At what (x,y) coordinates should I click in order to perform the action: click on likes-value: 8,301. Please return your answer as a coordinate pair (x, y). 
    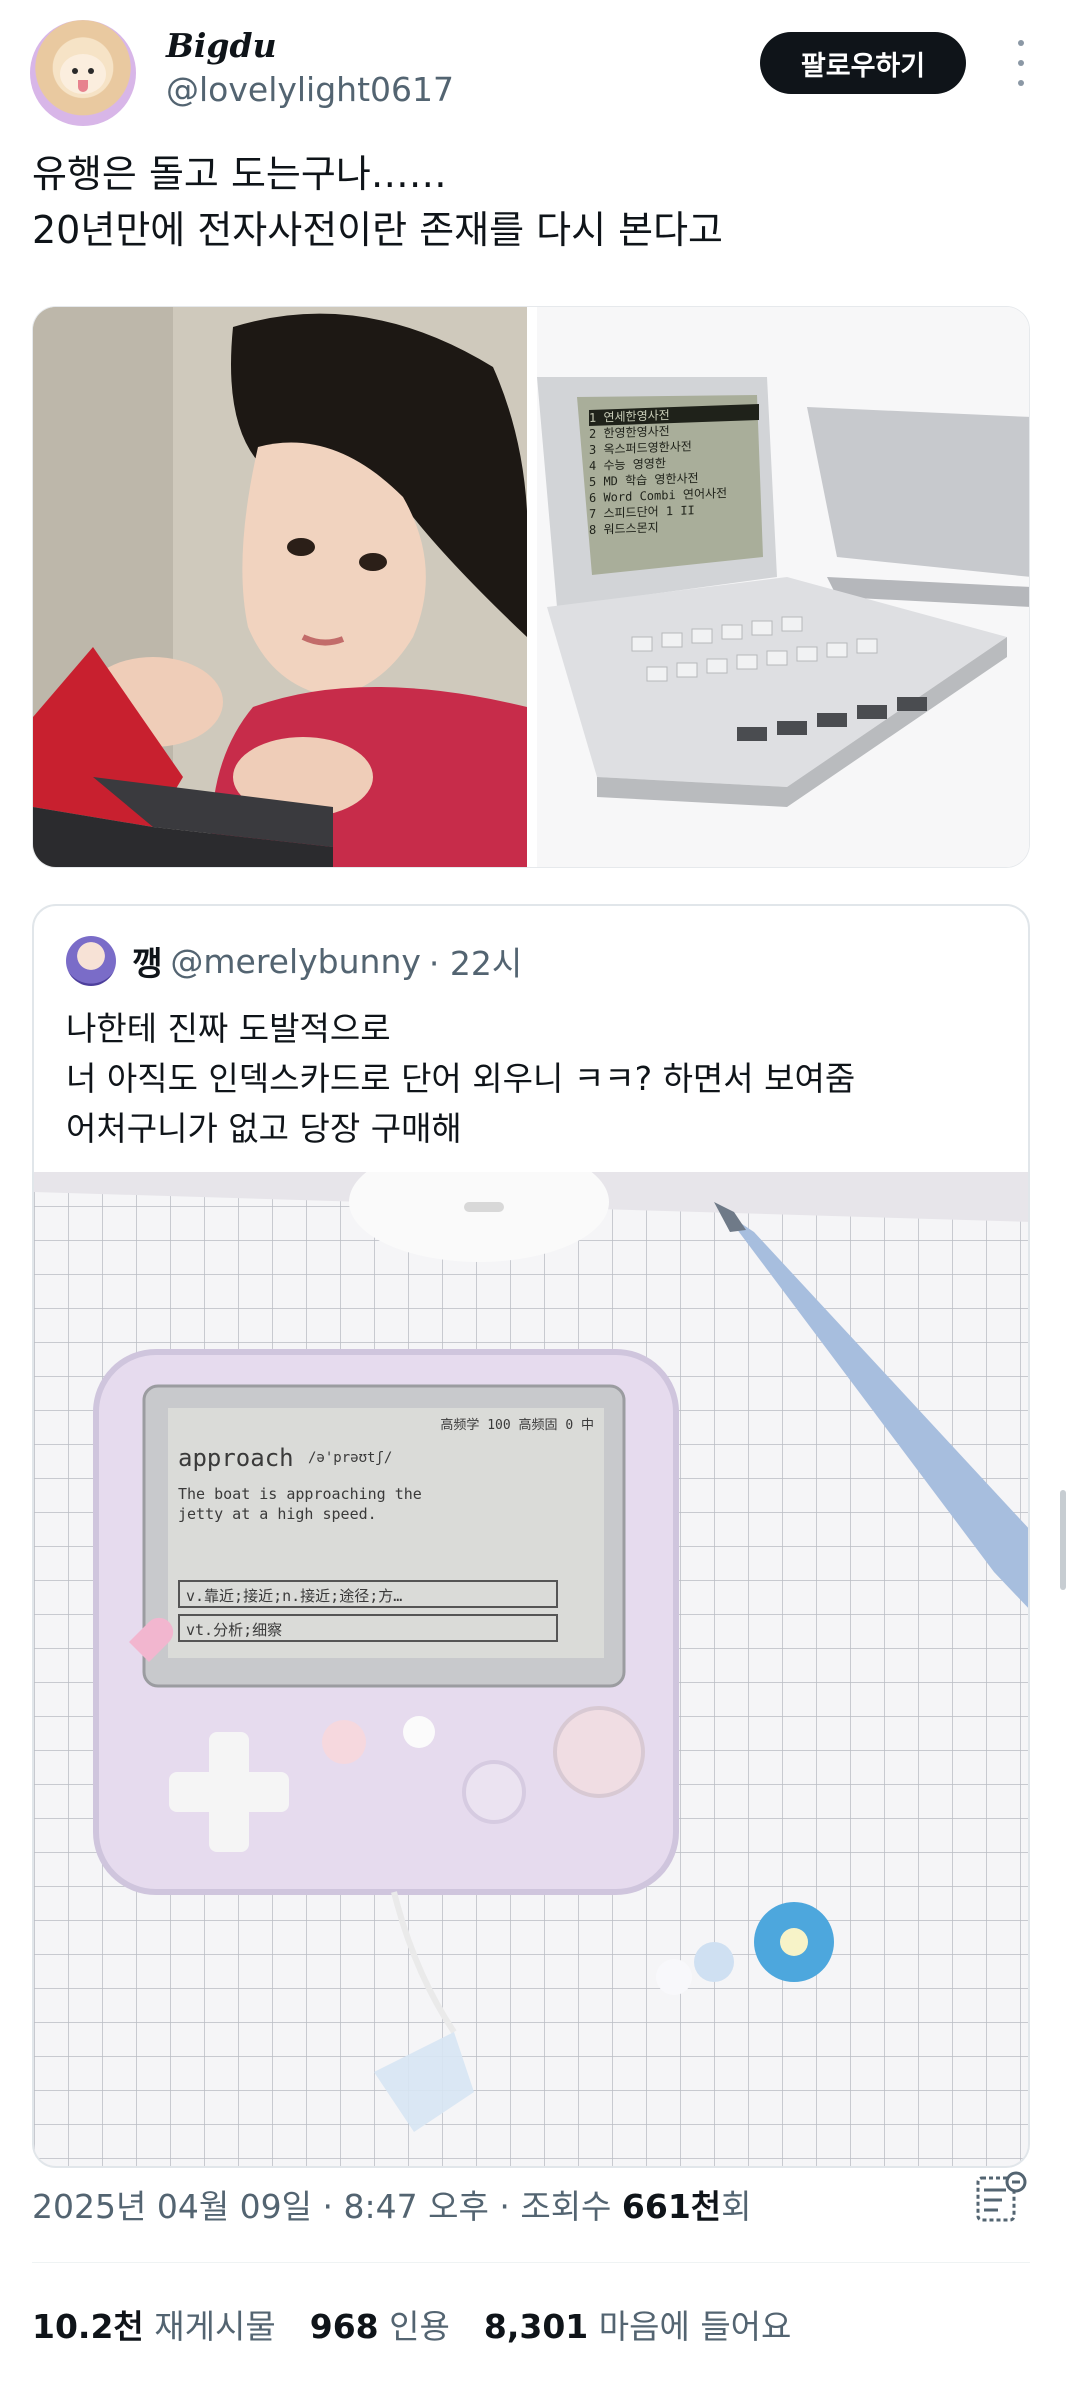
    Looking at the image, I should click on (536, 2326).